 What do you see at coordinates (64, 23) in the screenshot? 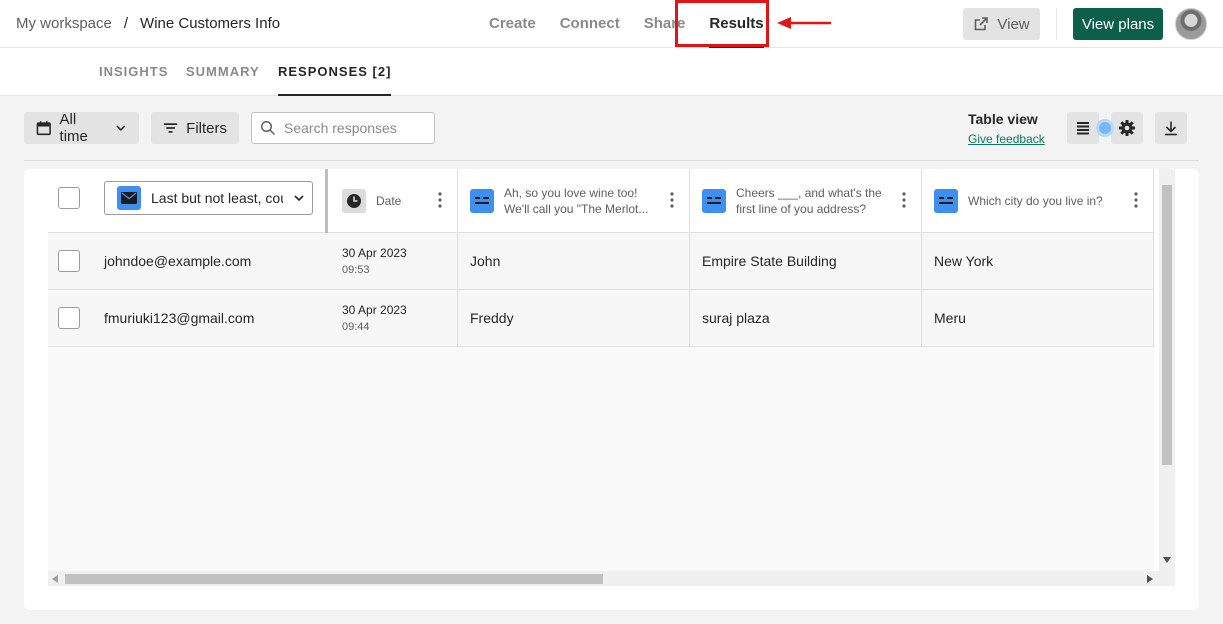
I see `breadcrumb-workspace: My workspace` at bounding box center [64, 23].